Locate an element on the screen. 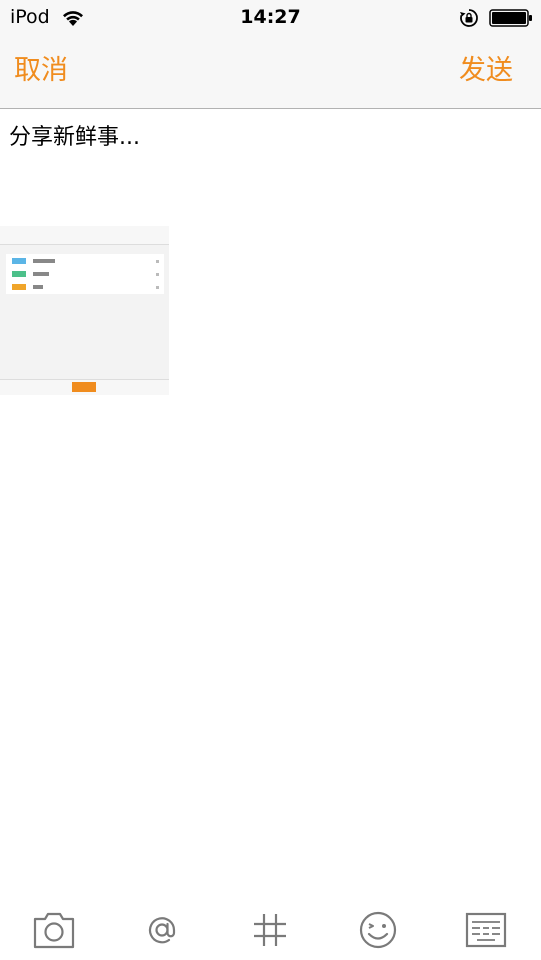 The image size is (541, 960). compose-toolbar is located at coordinates (270, 928).